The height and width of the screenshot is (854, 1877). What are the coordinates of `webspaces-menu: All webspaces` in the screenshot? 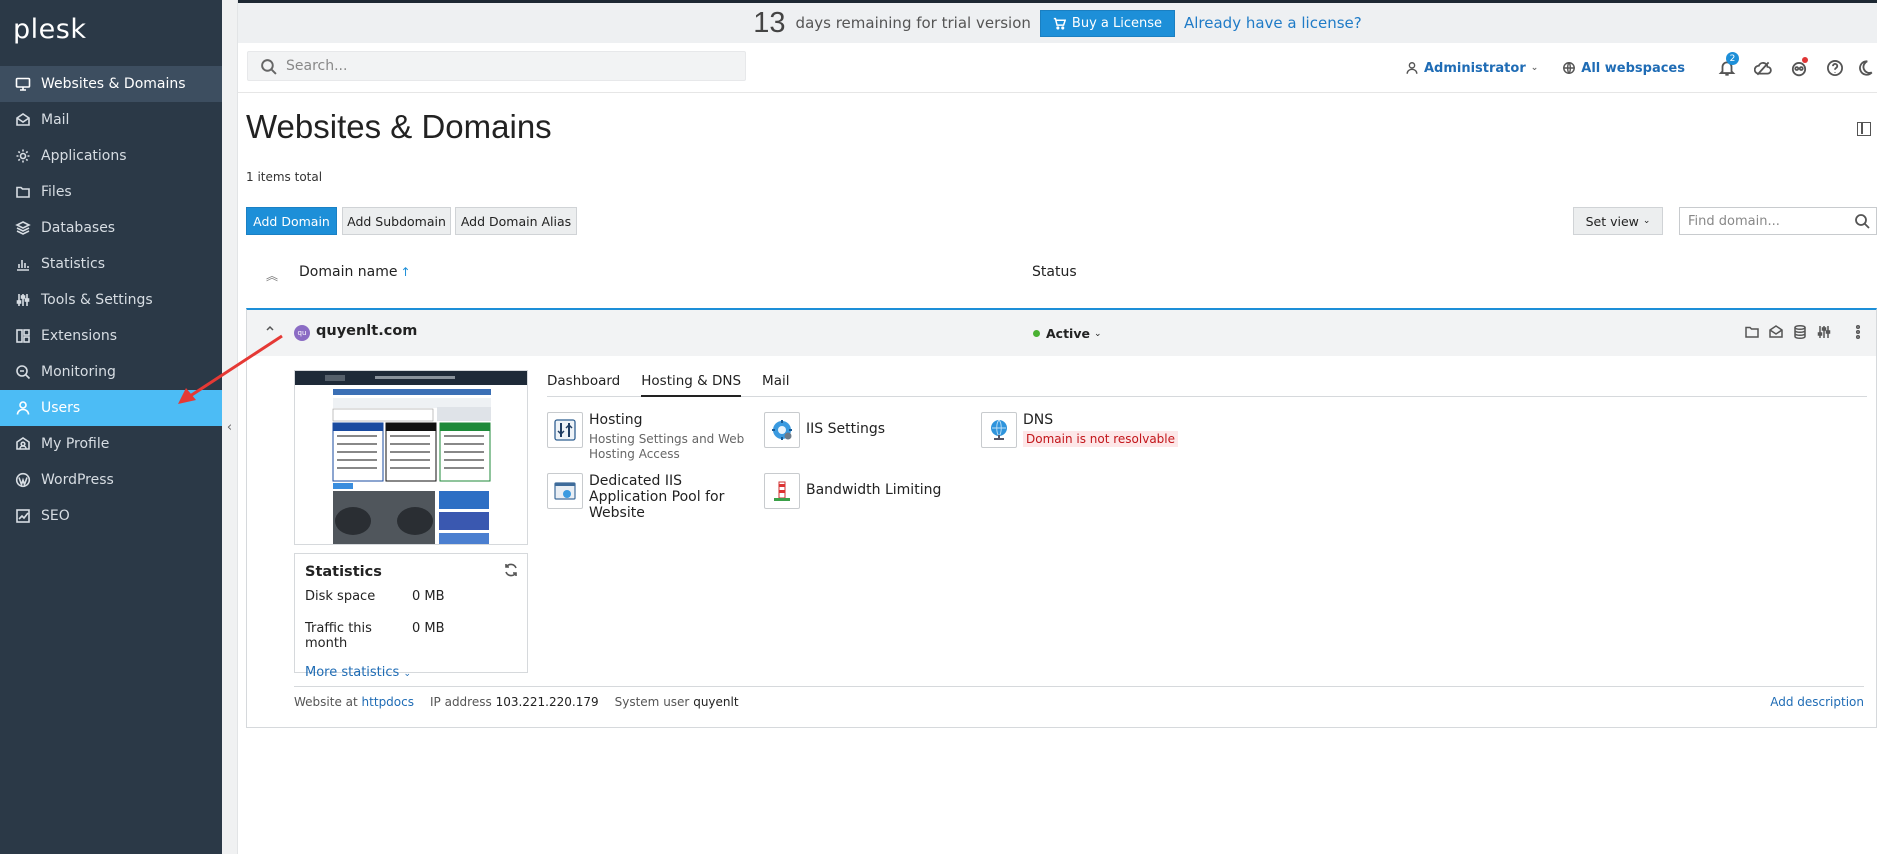 It's located at (1623, 68).